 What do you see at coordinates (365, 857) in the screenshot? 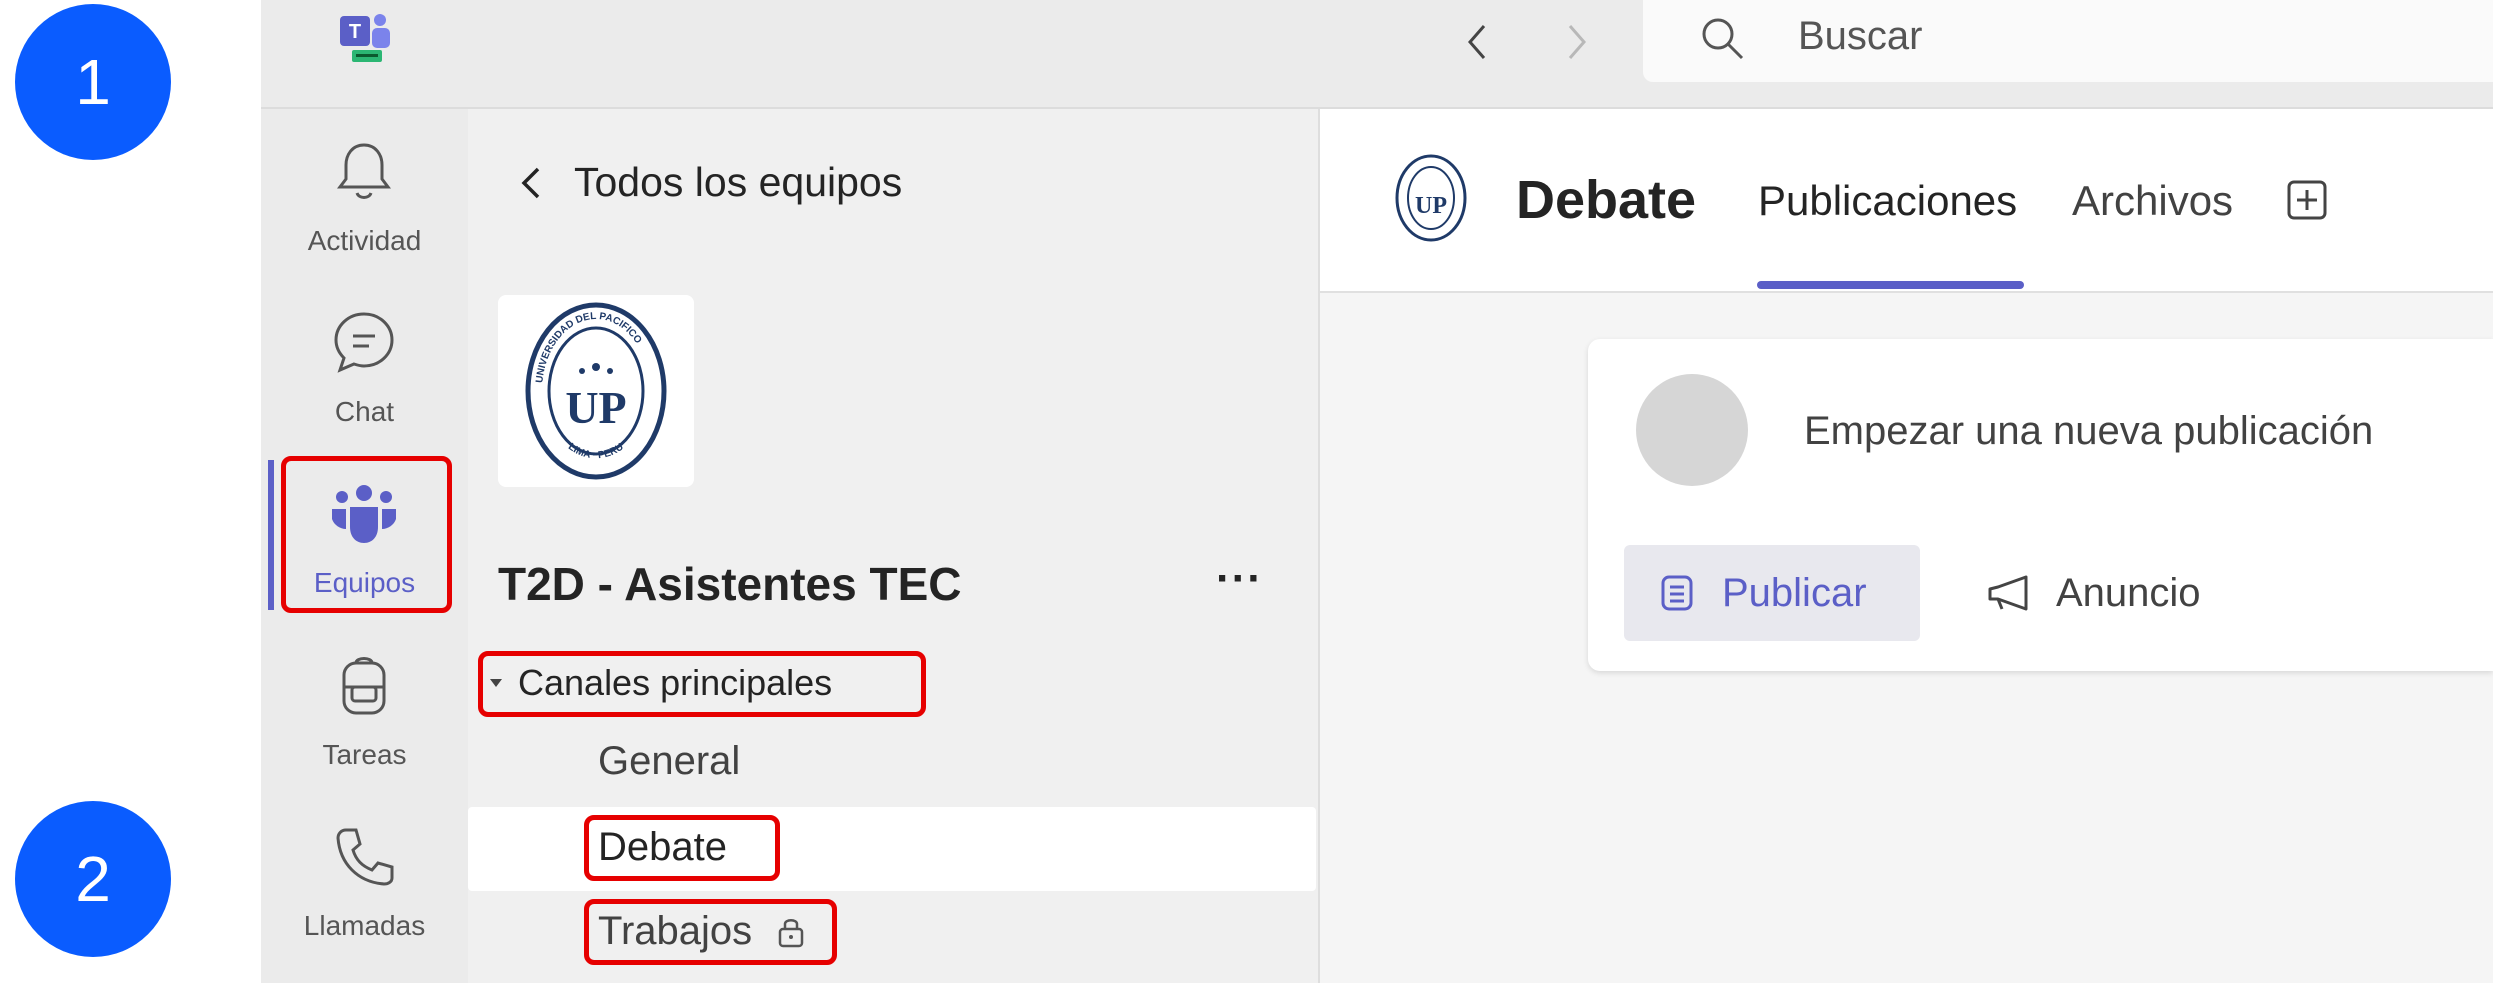
I see `phone-icon` at bounding box center [365, 857].